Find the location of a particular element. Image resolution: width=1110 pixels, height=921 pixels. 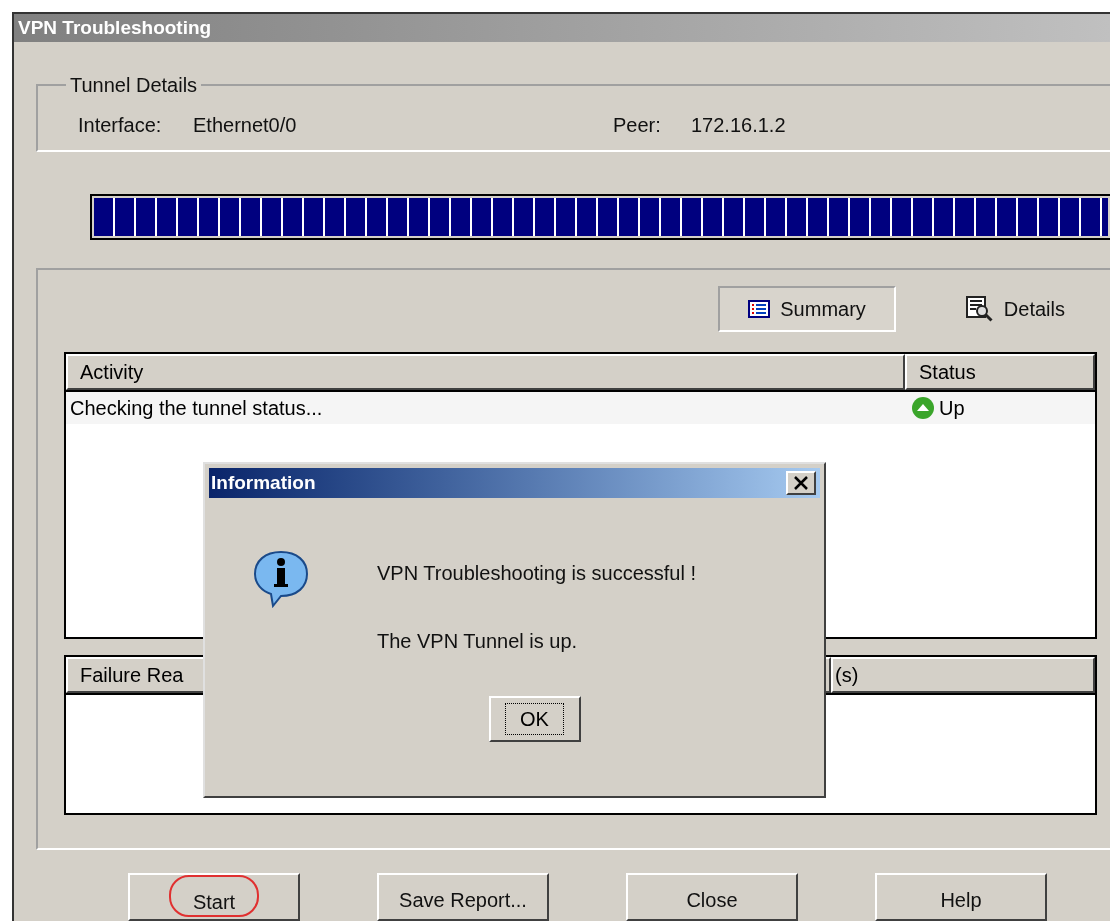

list-icon is located at coordinates (759, 309).